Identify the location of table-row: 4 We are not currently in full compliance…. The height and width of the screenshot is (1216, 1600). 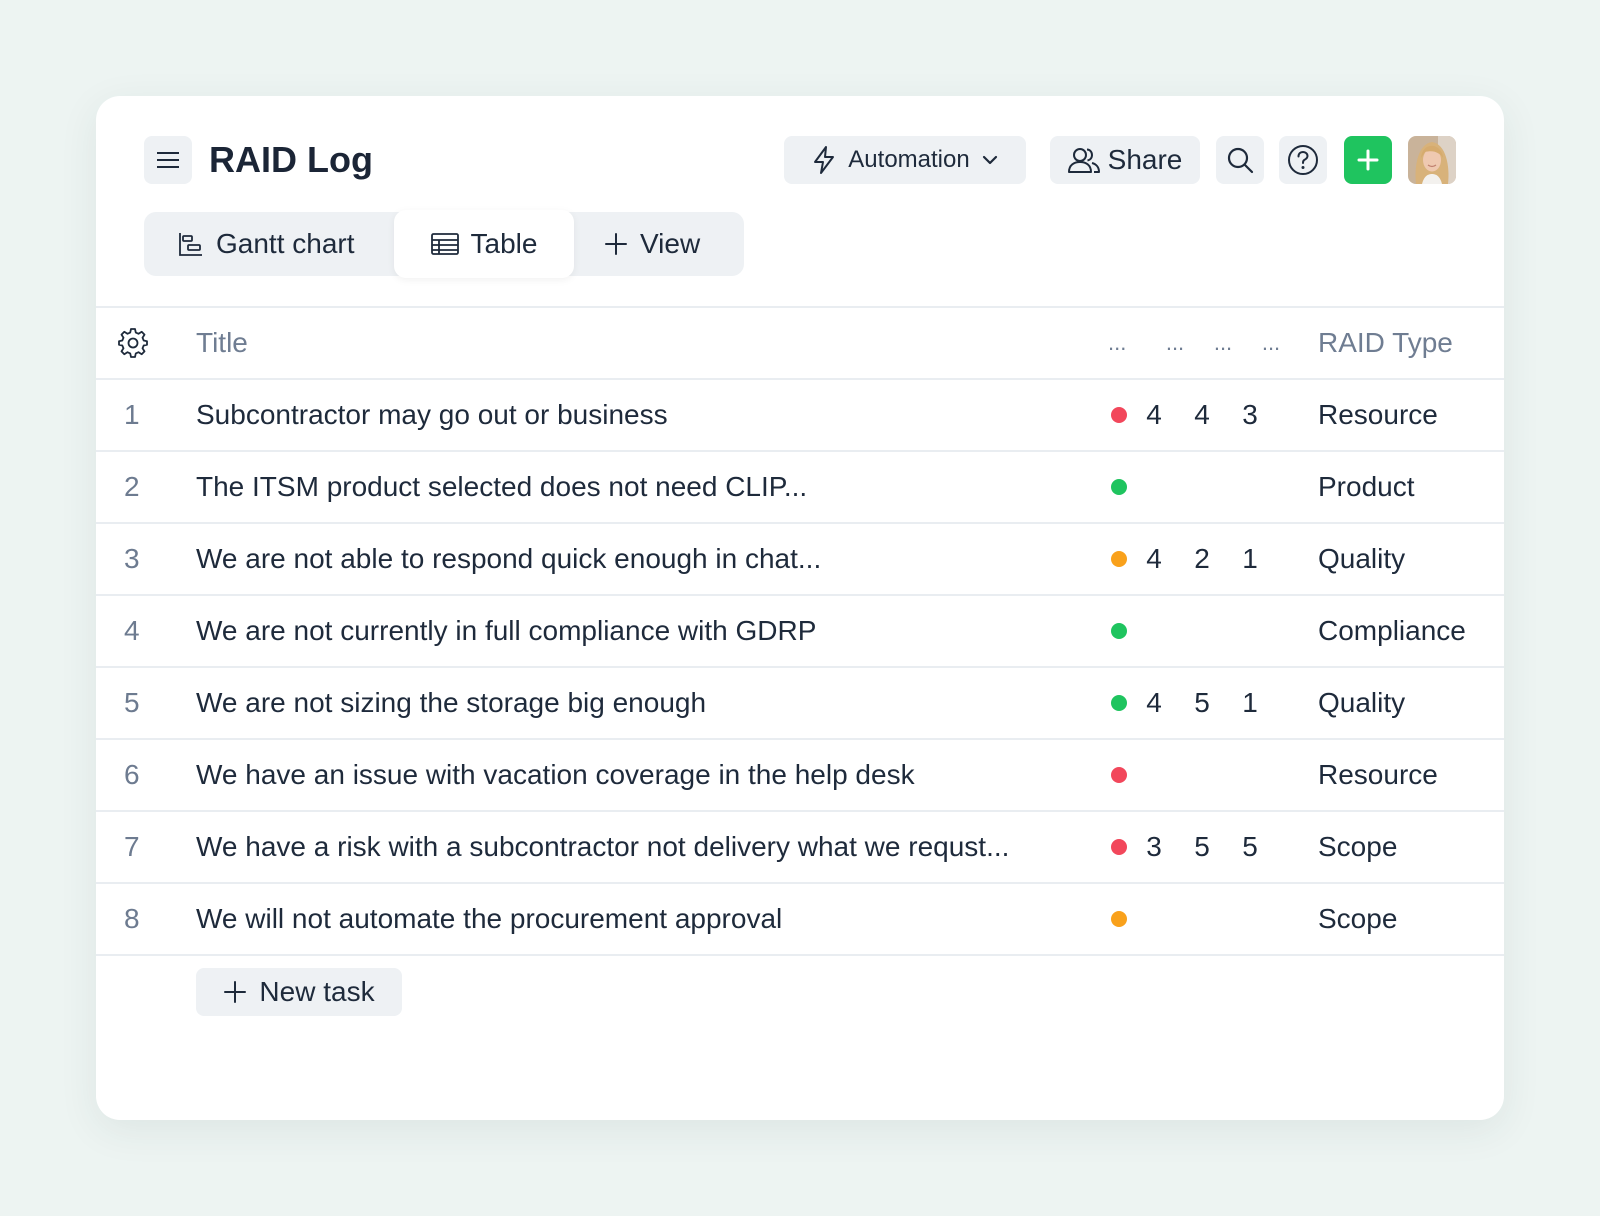
(800, 630).